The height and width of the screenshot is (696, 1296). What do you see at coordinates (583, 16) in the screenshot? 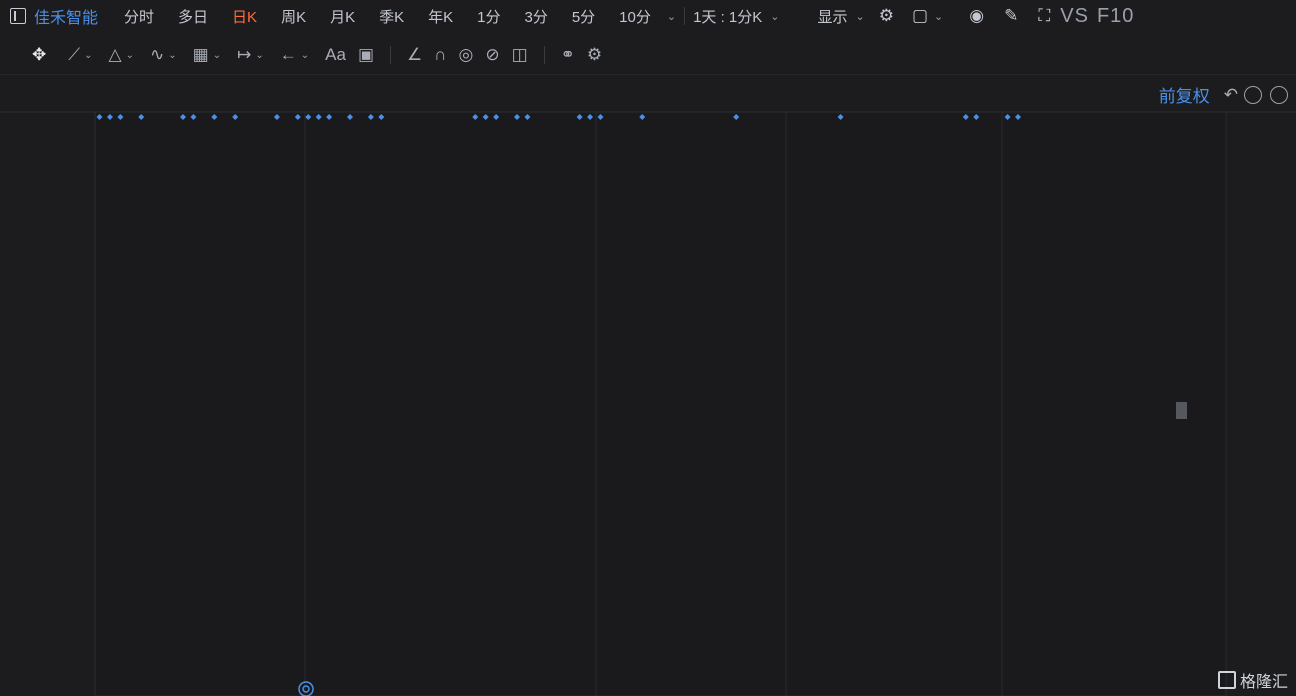
I see `tab-period-9: 5分` at bounding box center [583, 16].